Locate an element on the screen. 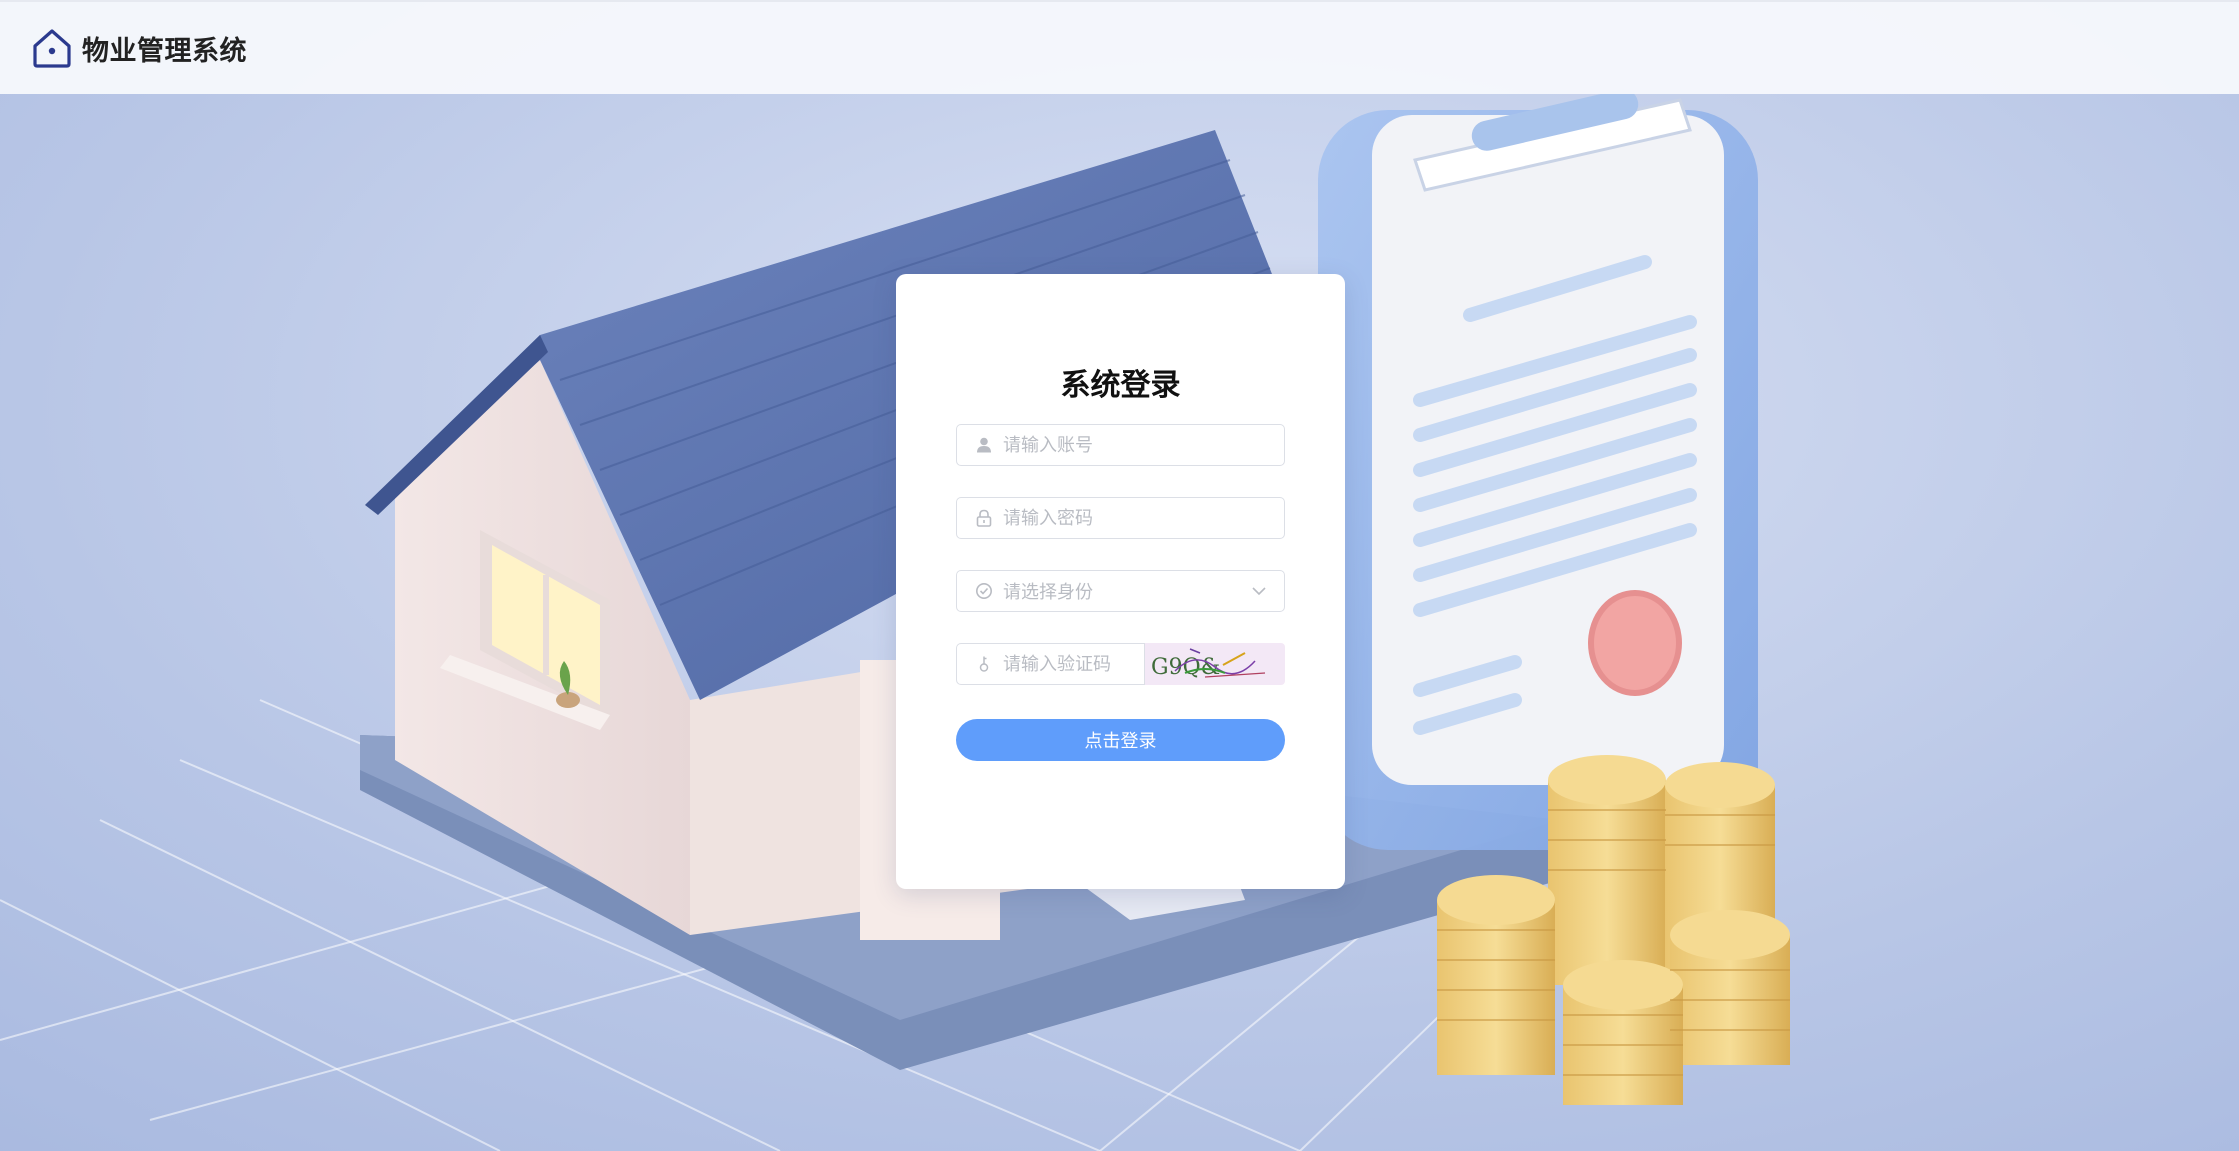 The image size is (2239, 1151). clipboard-illustration is located at coordinates (1538, 469).